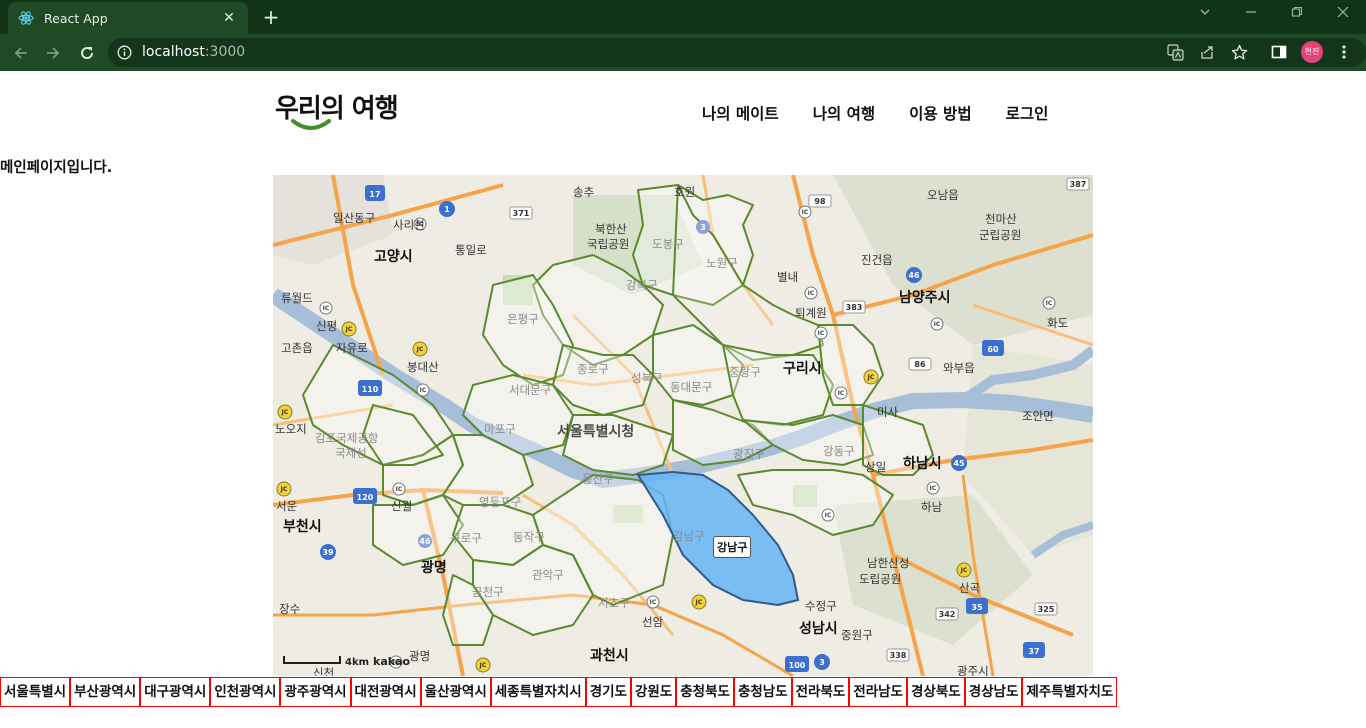 This screenshot has width=1366, height=728. Describe the element at coordinates (302, 527) in the screenshot. I see `map-label-bucheon: 부천시` at that location.